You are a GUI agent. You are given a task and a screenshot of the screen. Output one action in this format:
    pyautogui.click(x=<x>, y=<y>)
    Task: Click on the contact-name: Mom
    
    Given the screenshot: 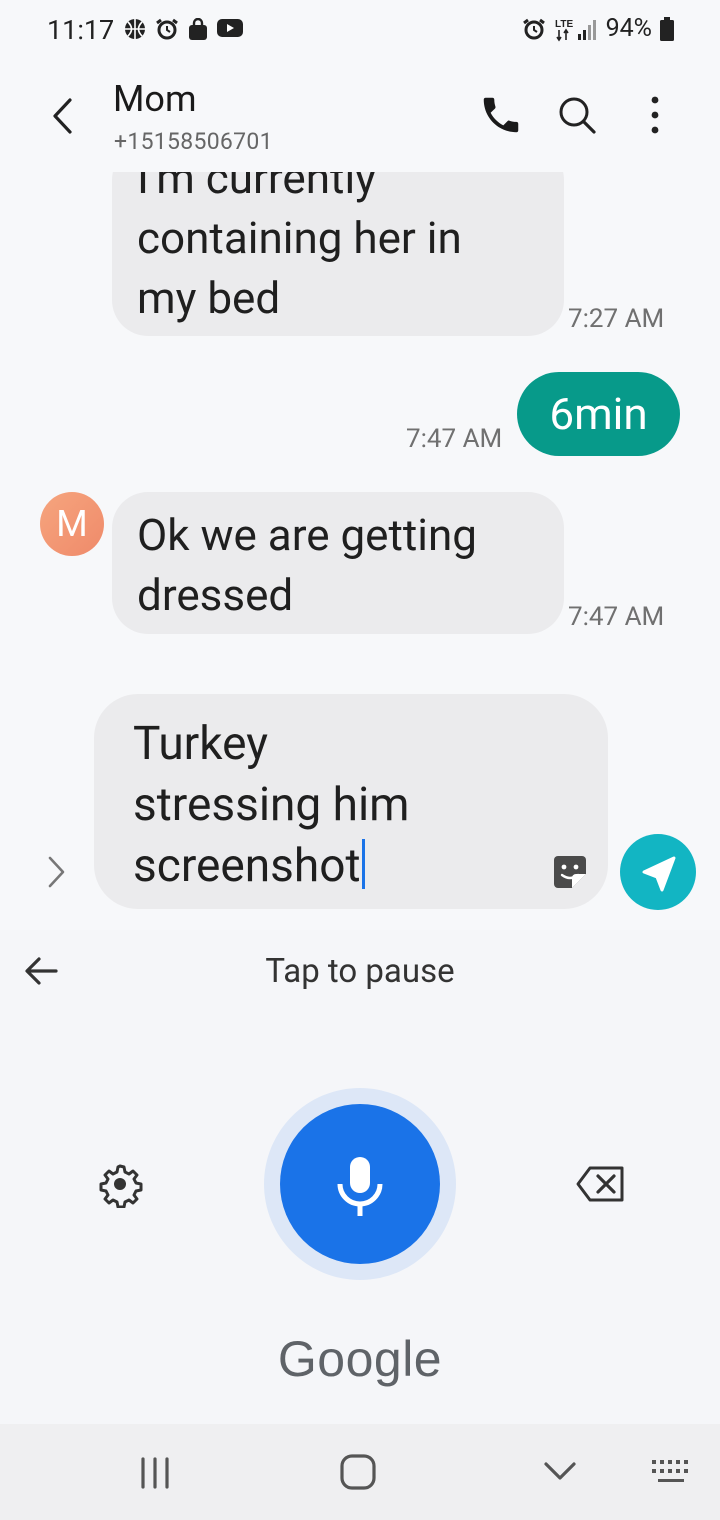 What is the action you would take?
    pyautogui.click(x=155, y=99)
    